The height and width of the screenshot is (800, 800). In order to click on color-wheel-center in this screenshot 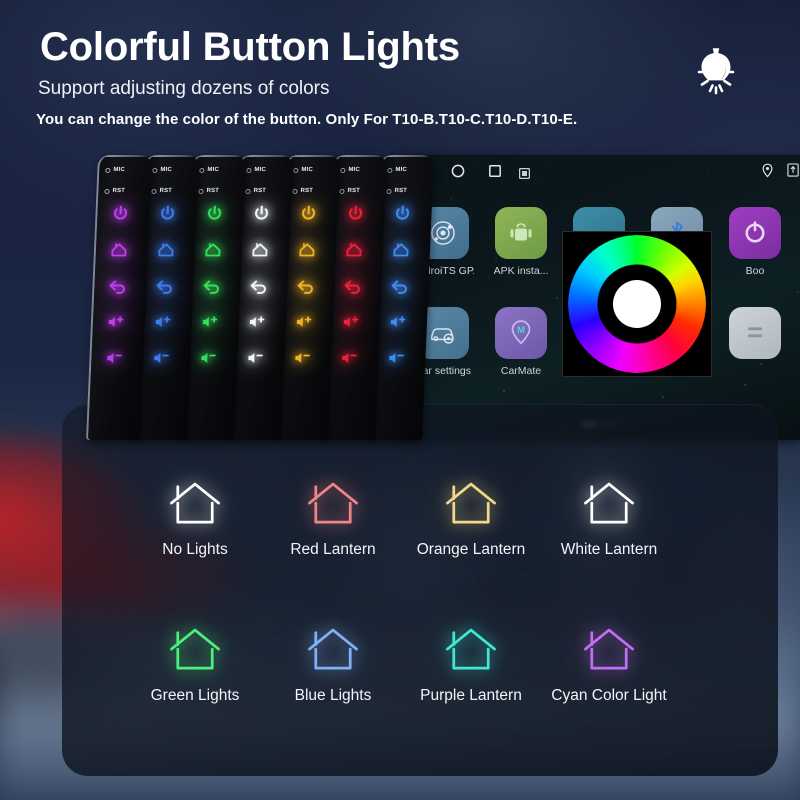, I will do `click(637, 304)`.